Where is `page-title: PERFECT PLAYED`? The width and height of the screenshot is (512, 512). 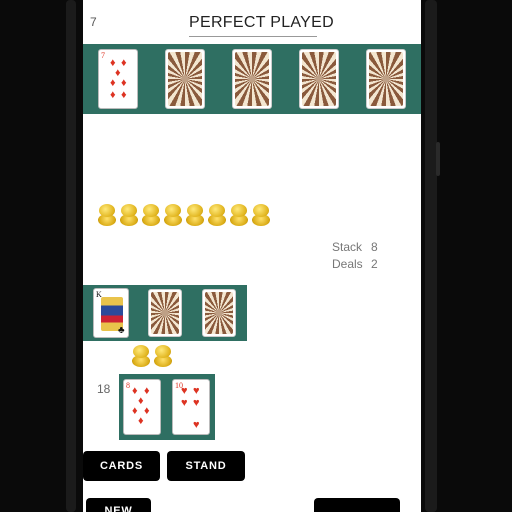 page-title: PERFECT PLAYED is located at coordinates (261, 22).